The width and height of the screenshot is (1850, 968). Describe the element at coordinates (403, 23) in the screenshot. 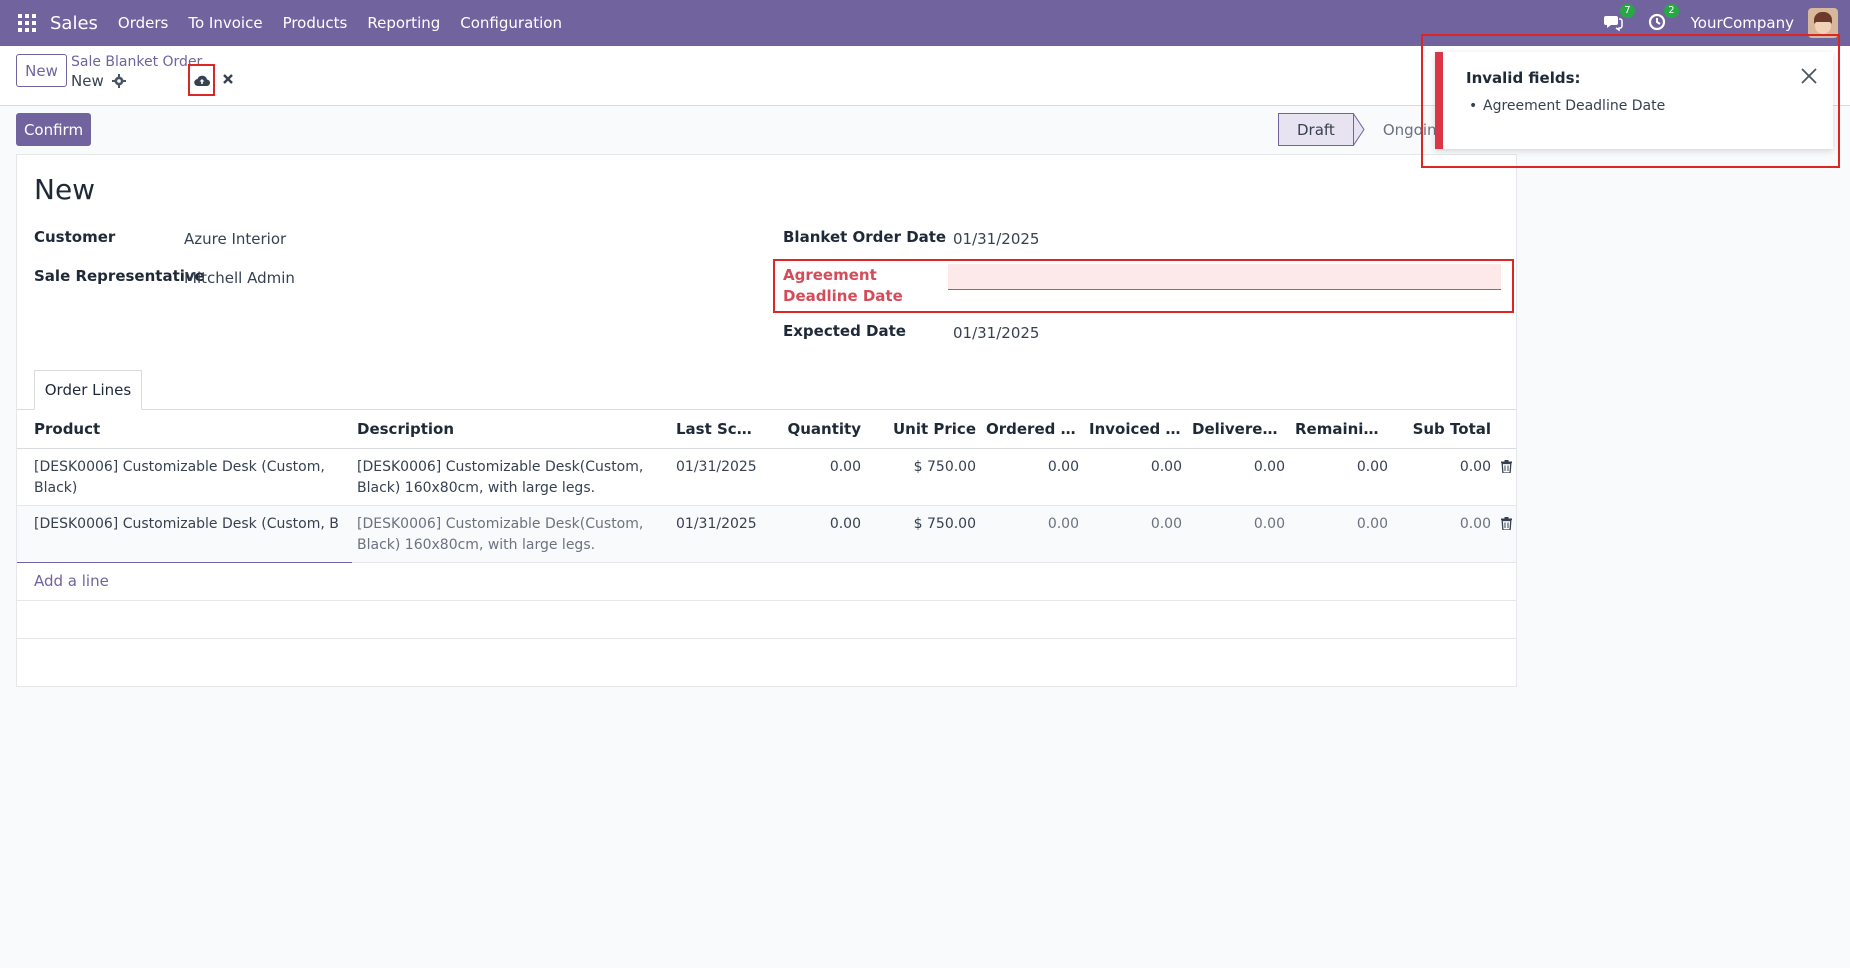

I see `menu-reporting: Reporting` at that location.